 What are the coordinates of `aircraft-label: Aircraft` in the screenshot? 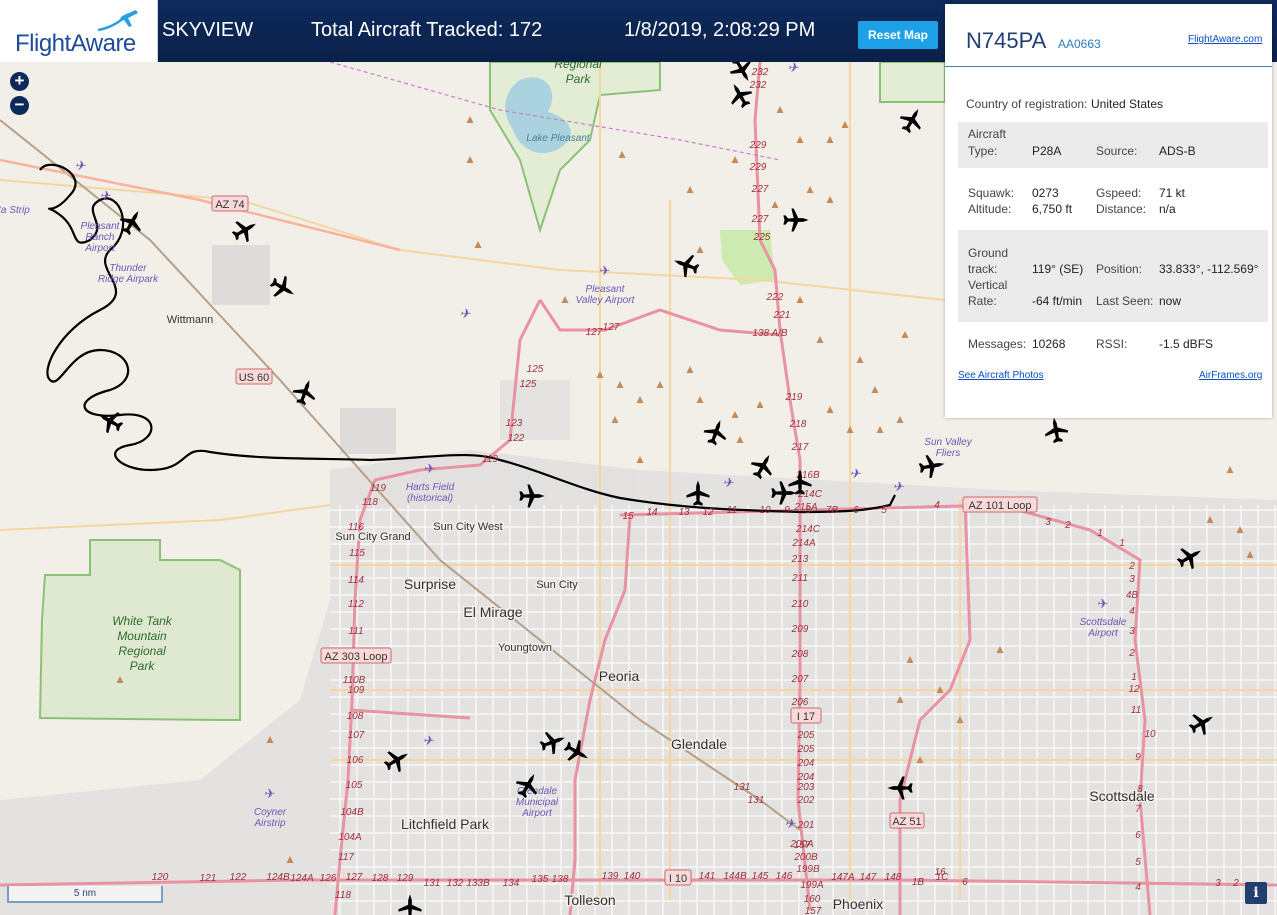 It's located at (987, 134).